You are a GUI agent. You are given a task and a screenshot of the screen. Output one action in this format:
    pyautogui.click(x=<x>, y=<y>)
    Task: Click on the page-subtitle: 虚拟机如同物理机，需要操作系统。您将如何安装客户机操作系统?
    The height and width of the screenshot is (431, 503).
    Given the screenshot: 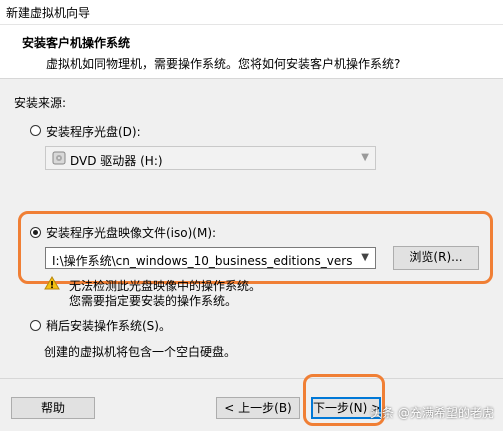 What is the action you would take?
    pyautogui.click(x=223, y=64)
    